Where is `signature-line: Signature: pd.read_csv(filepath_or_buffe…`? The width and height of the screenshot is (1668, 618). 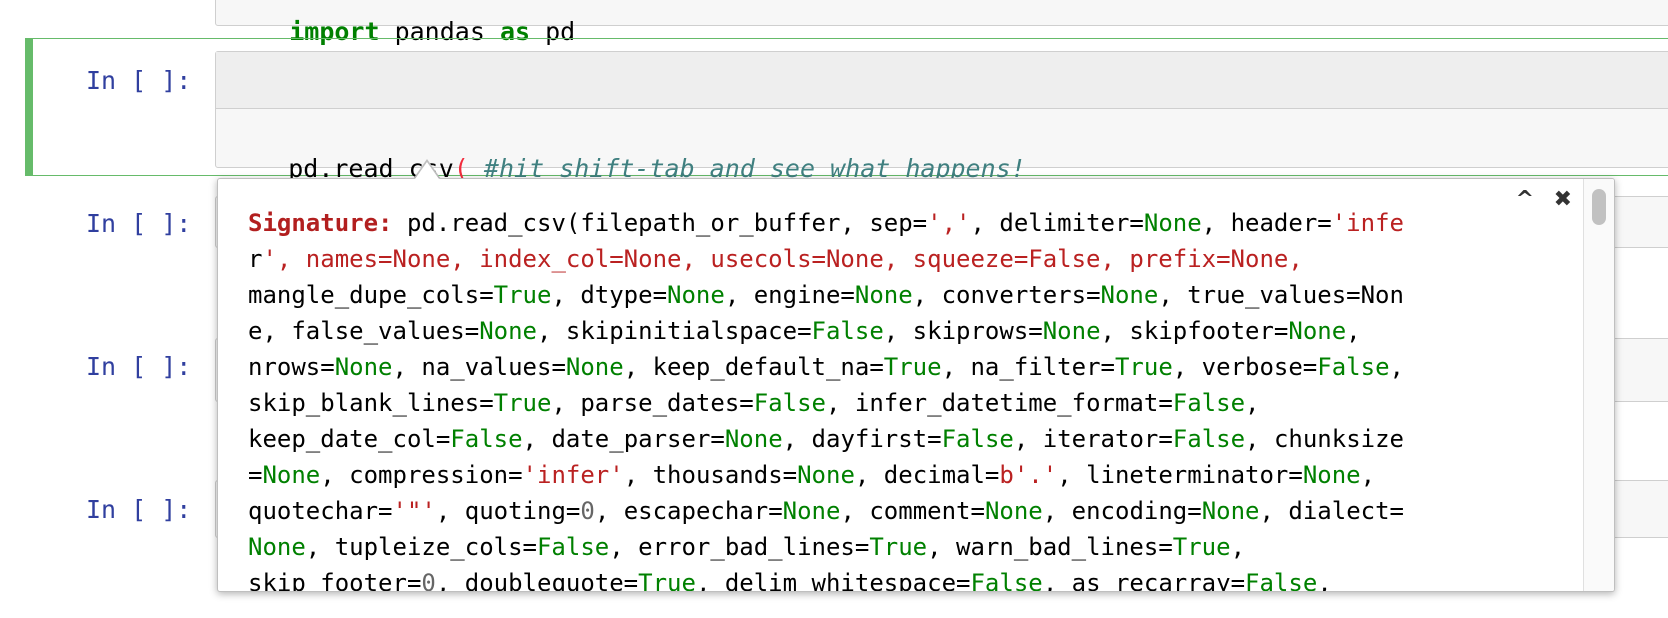
signature-line: Signature: pd.read_csv(filepath_or_buffe… is located at coordinates (826, 223).